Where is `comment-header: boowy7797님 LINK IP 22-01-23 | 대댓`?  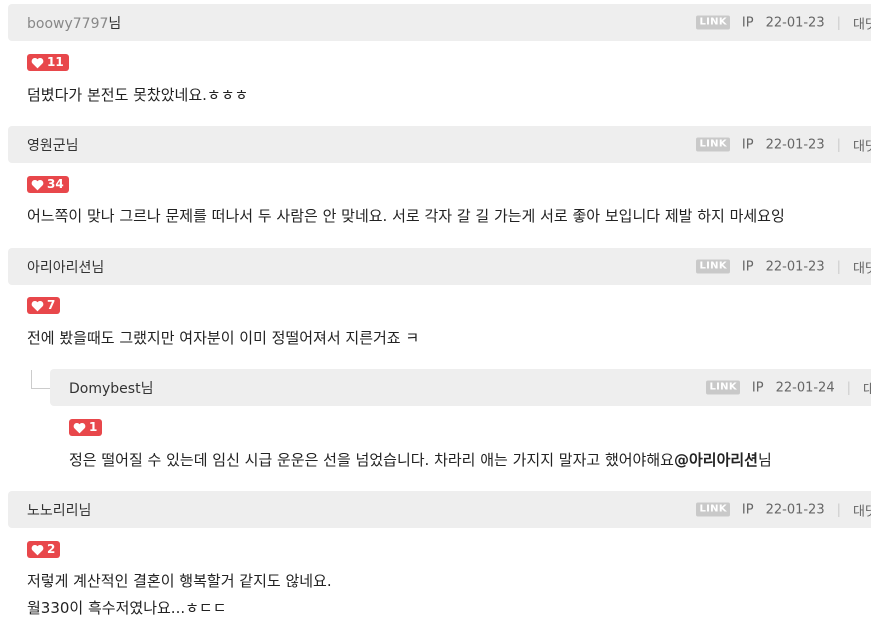 comment-header: boowy7797님 LINK IP 22-01-23 | 대댓 is located at coordinates (439, 22).